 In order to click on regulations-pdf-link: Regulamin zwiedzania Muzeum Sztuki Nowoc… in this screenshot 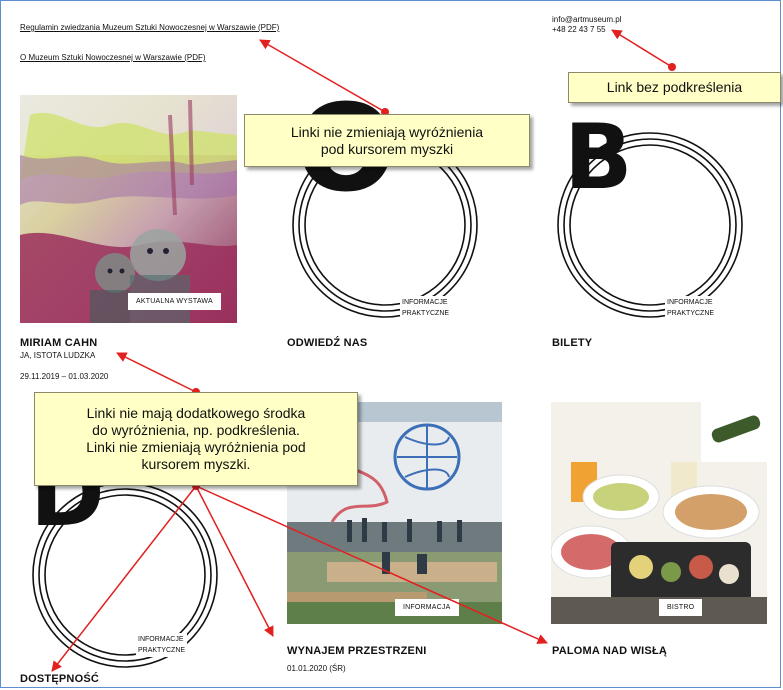, I will do `click(149, 27)`.